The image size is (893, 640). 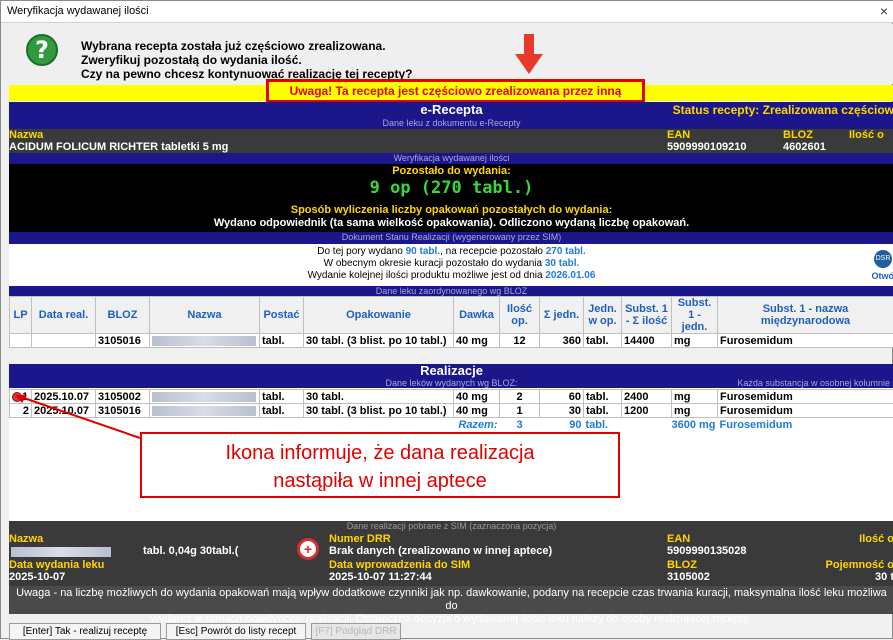 What do you see at coordinates (451, 158) in the screenshot?
I see `weryfikacja-subheader: Weryfikacja wydawanej ilości` at bounding box center [451, 158].